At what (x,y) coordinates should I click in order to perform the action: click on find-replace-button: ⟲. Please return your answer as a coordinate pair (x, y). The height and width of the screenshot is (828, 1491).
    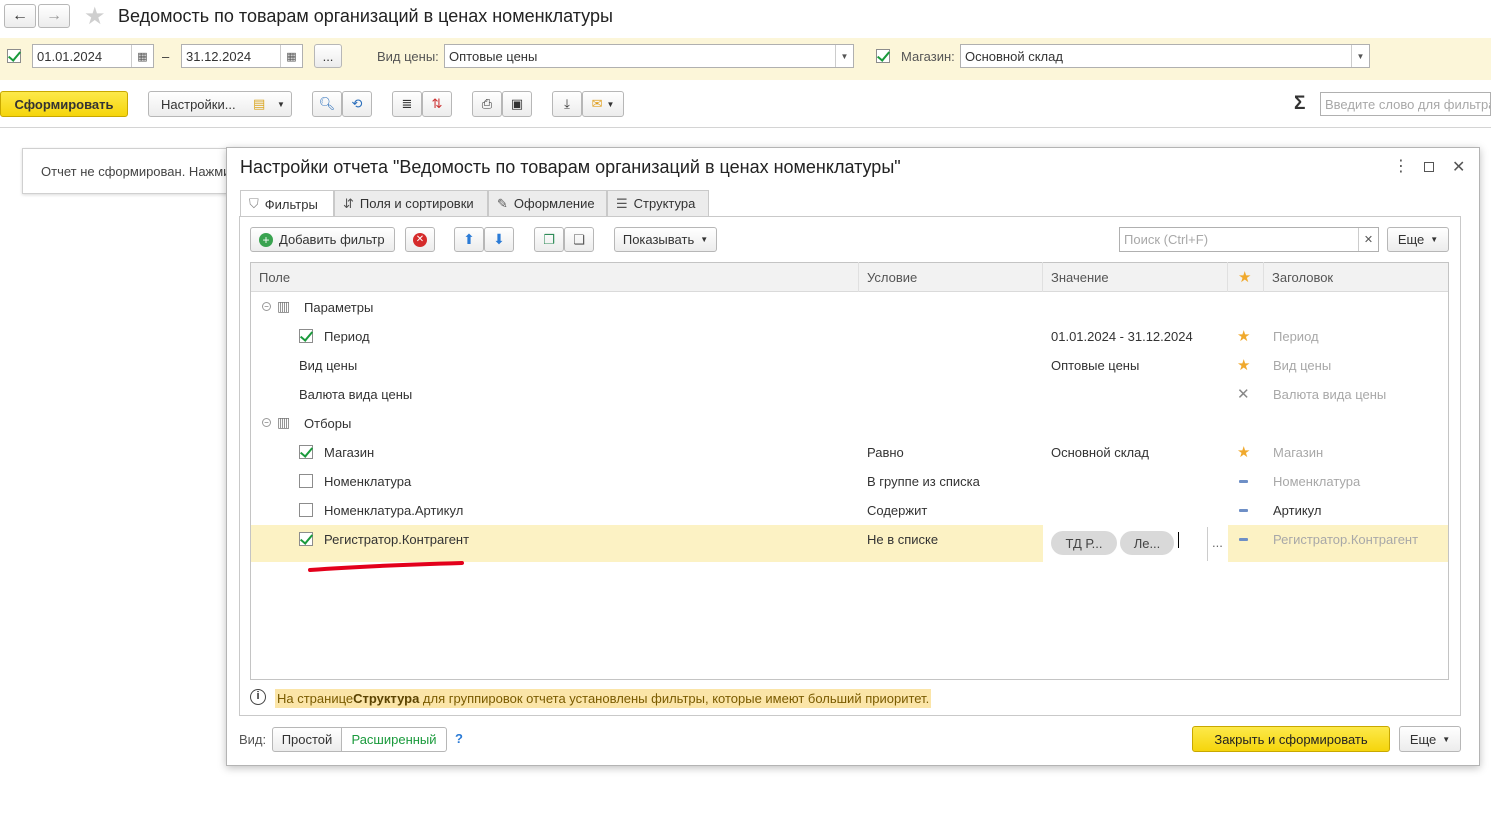
    Looking at the image, I should click on (357, 104).